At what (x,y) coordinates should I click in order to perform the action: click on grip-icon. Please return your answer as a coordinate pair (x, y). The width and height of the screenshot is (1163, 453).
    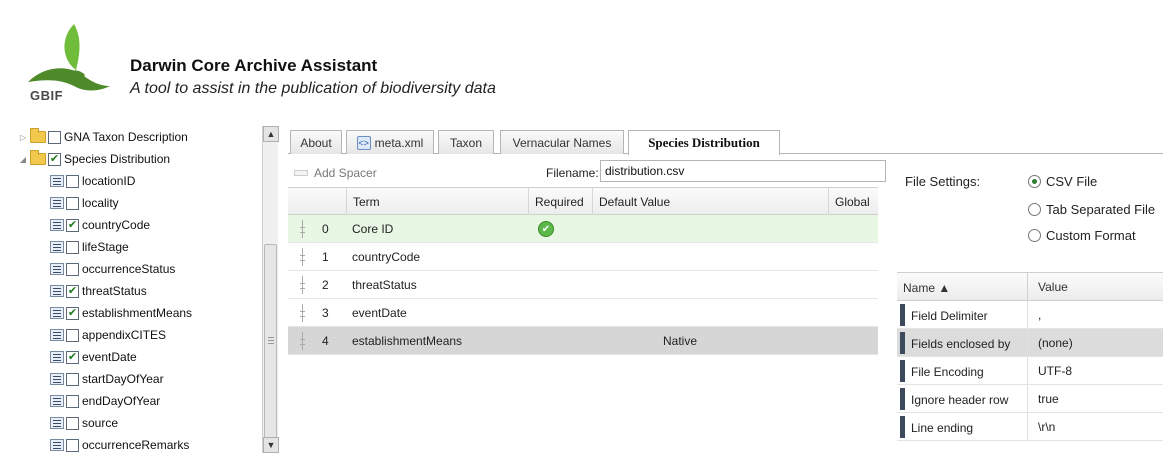
    Looking at the image, I should click on (271, 337).